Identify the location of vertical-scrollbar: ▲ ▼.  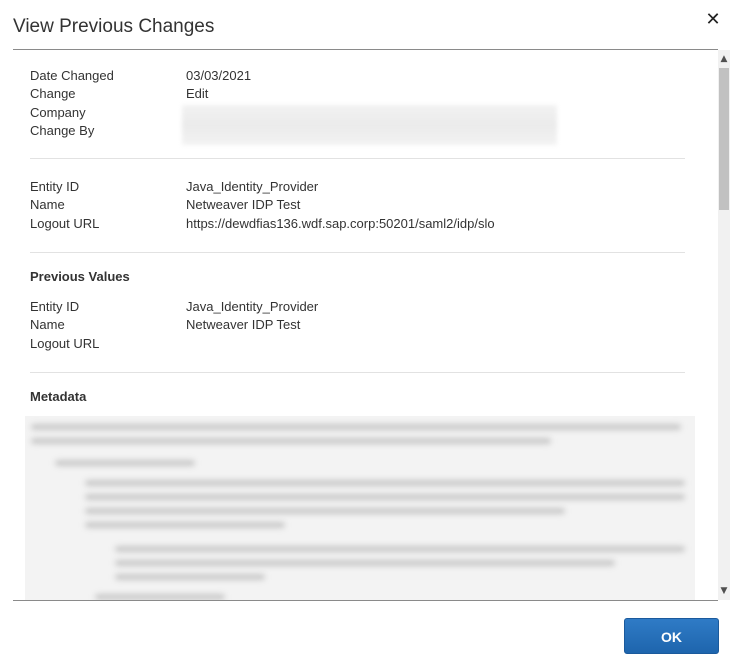
(724, 325).